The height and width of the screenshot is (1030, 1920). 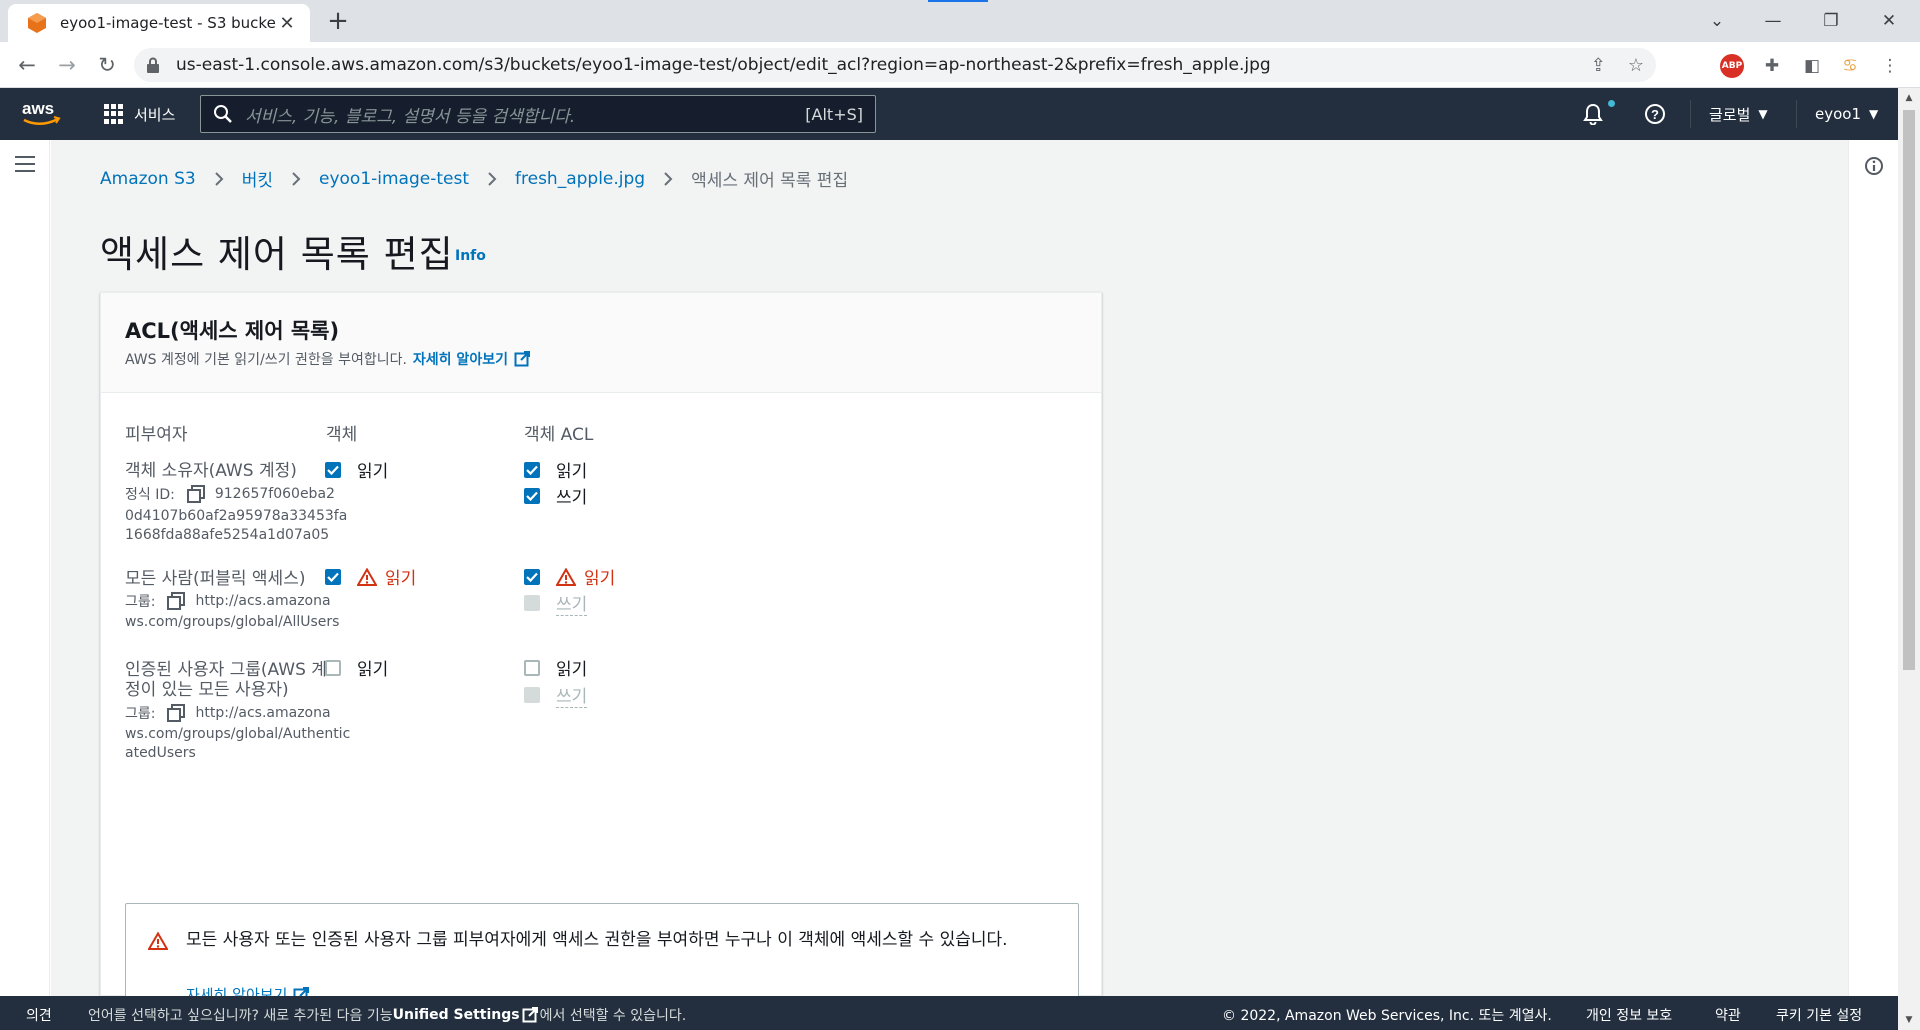 I want to click on grantee-everyone-id-row: 그룹: http://acs.amazona, so click(x=228, y=601).